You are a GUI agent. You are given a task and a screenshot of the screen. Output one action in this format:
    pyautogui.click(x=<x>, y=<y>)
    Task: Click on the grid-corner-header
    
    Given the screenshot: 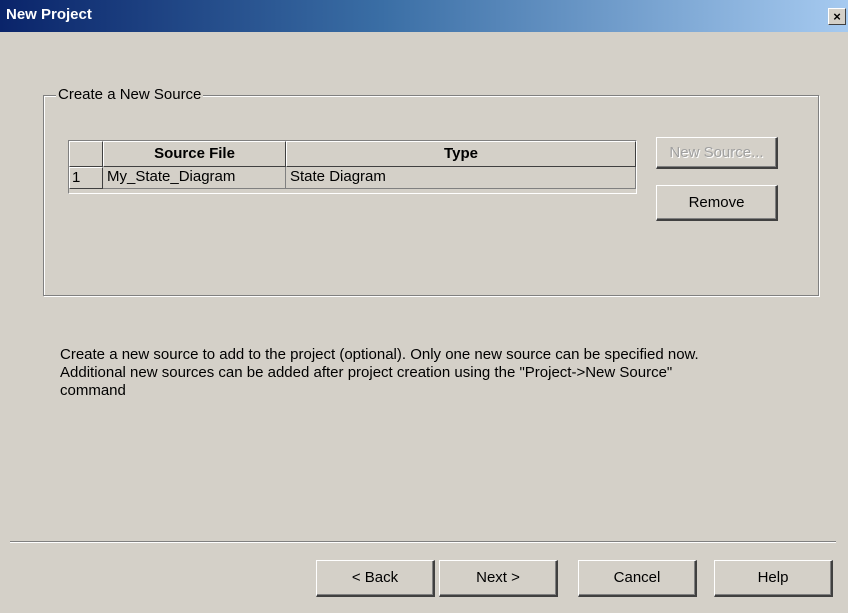 What is the action you would take?
    pyautogui.click(x=86, y=154)
    